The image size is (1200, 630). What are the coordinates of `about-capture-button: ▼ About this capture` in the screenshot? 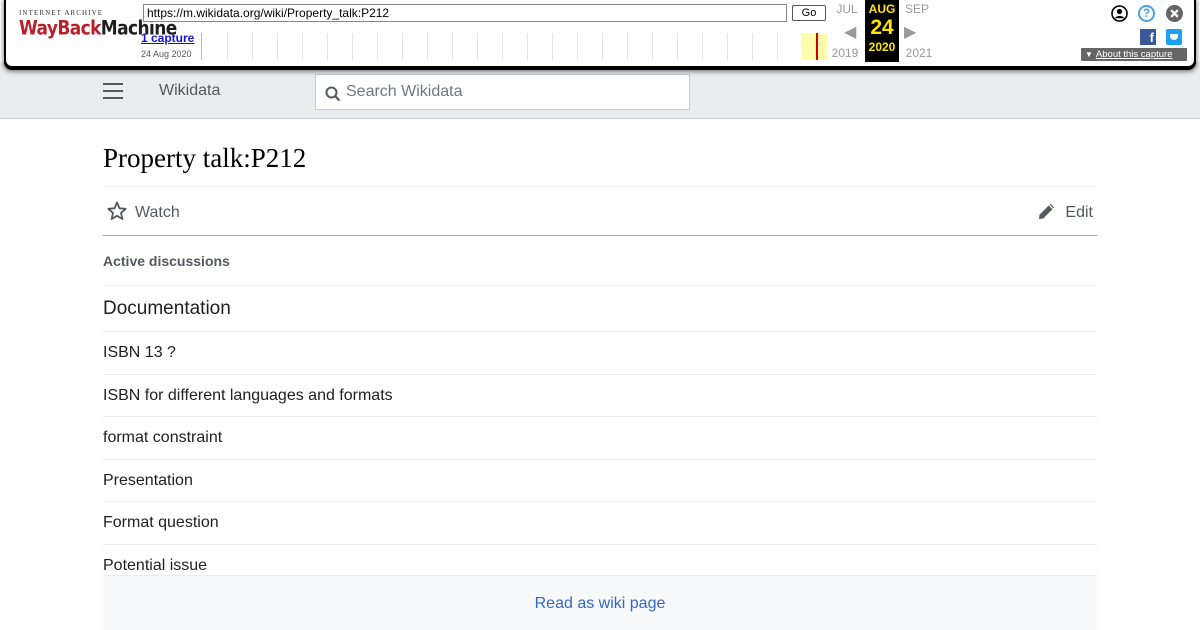 It's located at (1134, 54).